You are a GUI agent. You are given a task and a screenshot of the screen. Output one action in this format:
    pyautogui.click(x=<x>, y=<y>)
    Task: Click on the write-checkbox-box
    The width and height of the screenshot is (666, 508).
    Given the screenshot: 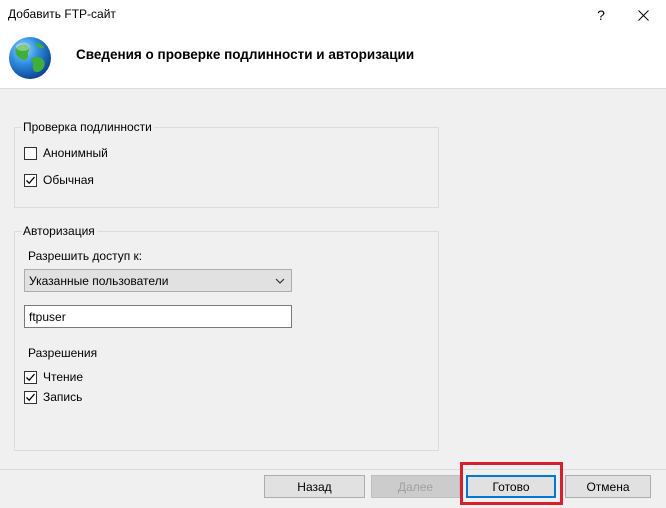 What is the action you would take?
    pyautogui.click(x=30, y=397)
    